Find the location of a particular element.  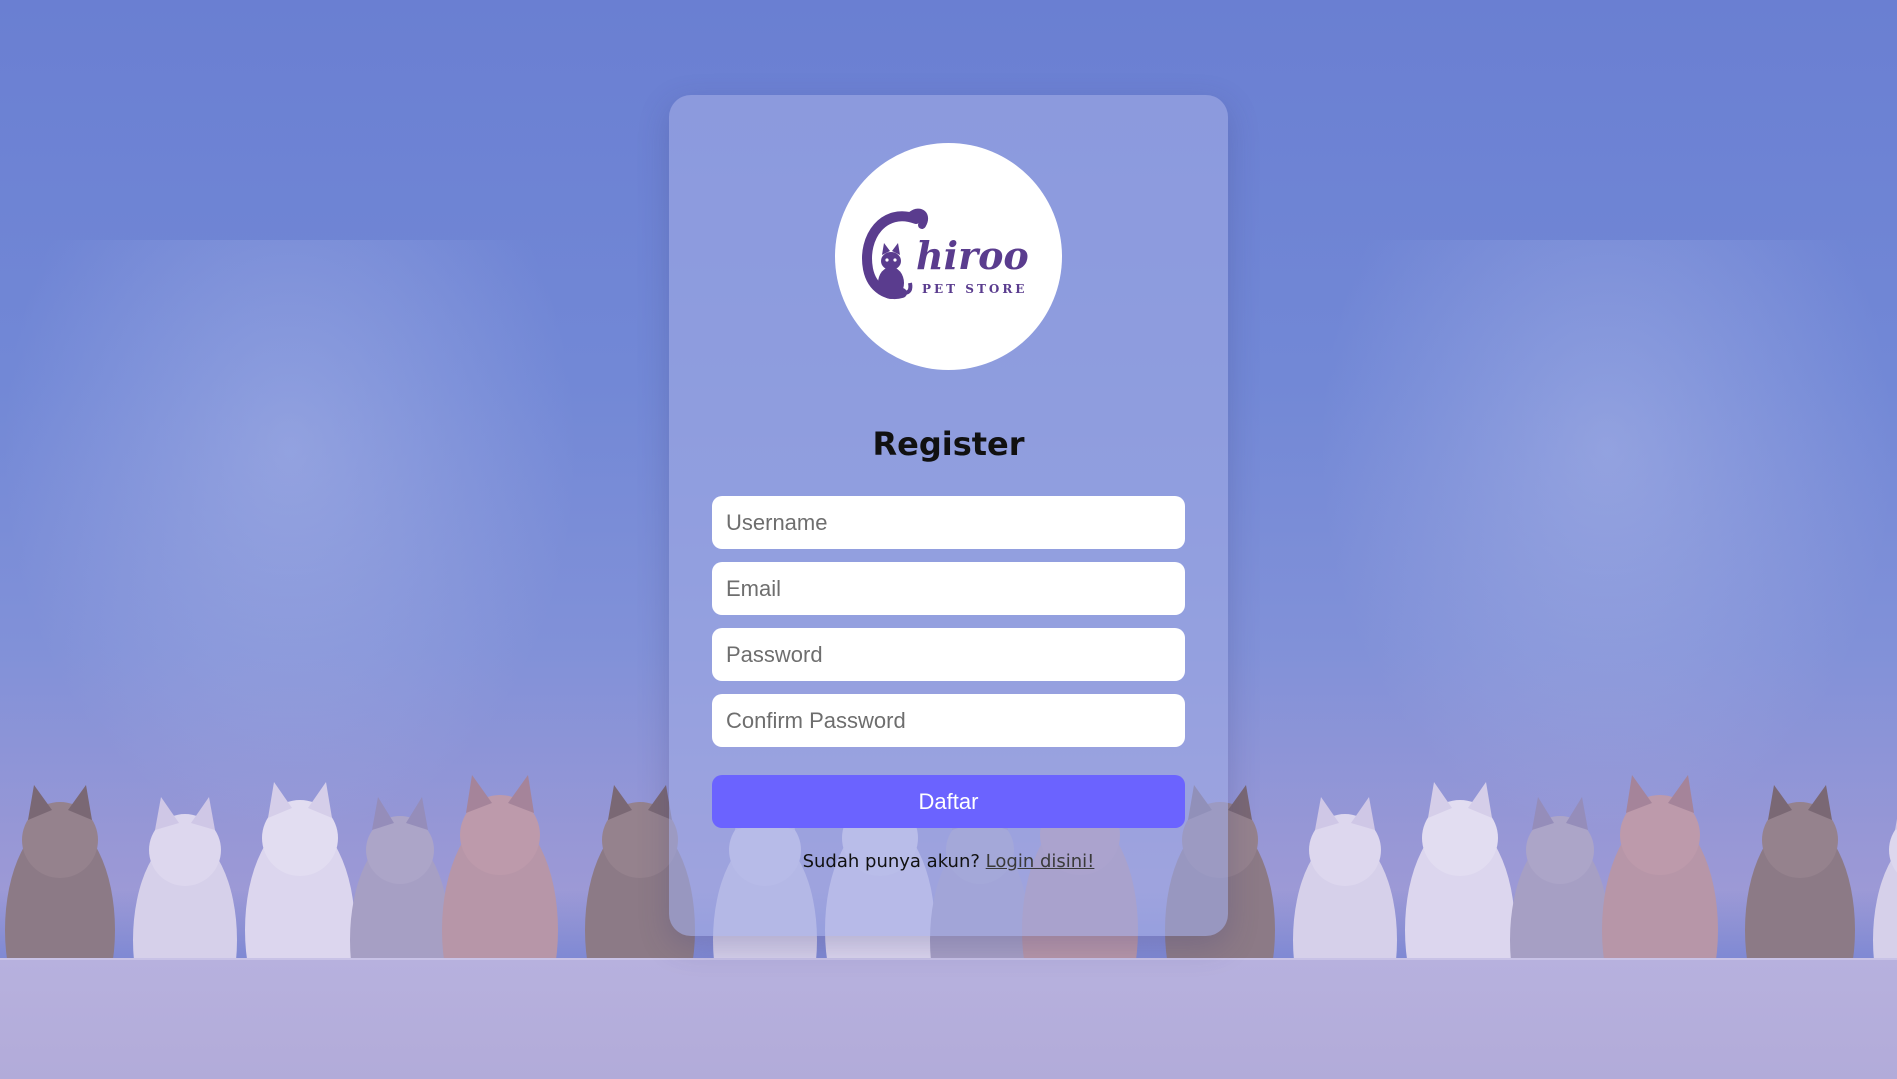

wall-ledge is located at coordinates (948, 1019).